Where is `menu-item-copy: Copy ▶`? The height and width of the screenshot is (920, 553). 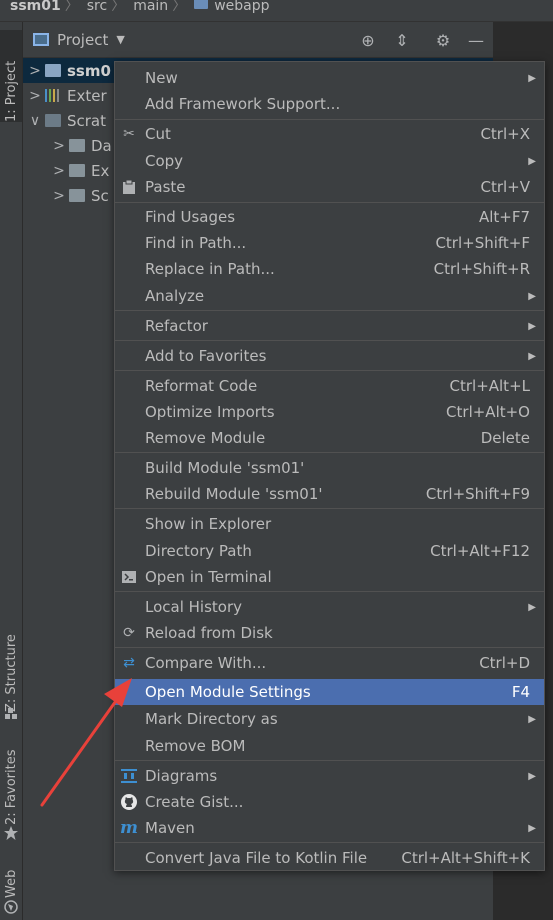
menu-item-copy: Copy ▶ is located at coordinates (329, 161).